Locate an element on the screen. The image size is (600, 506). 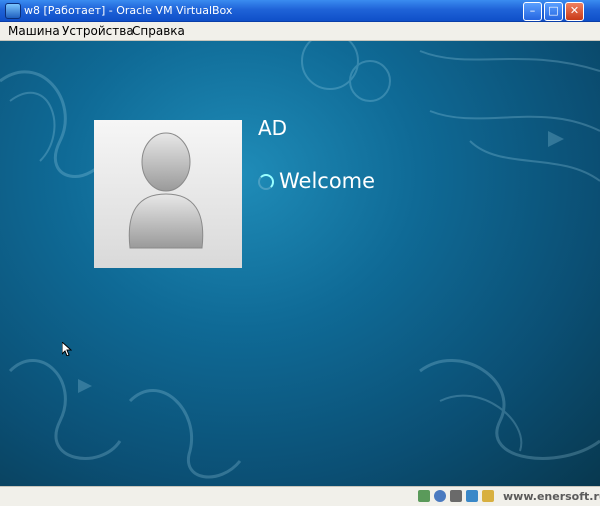
window-title: w8 [Работает] - Oracle VM VirtualBox is located at coordinates (128, 10).